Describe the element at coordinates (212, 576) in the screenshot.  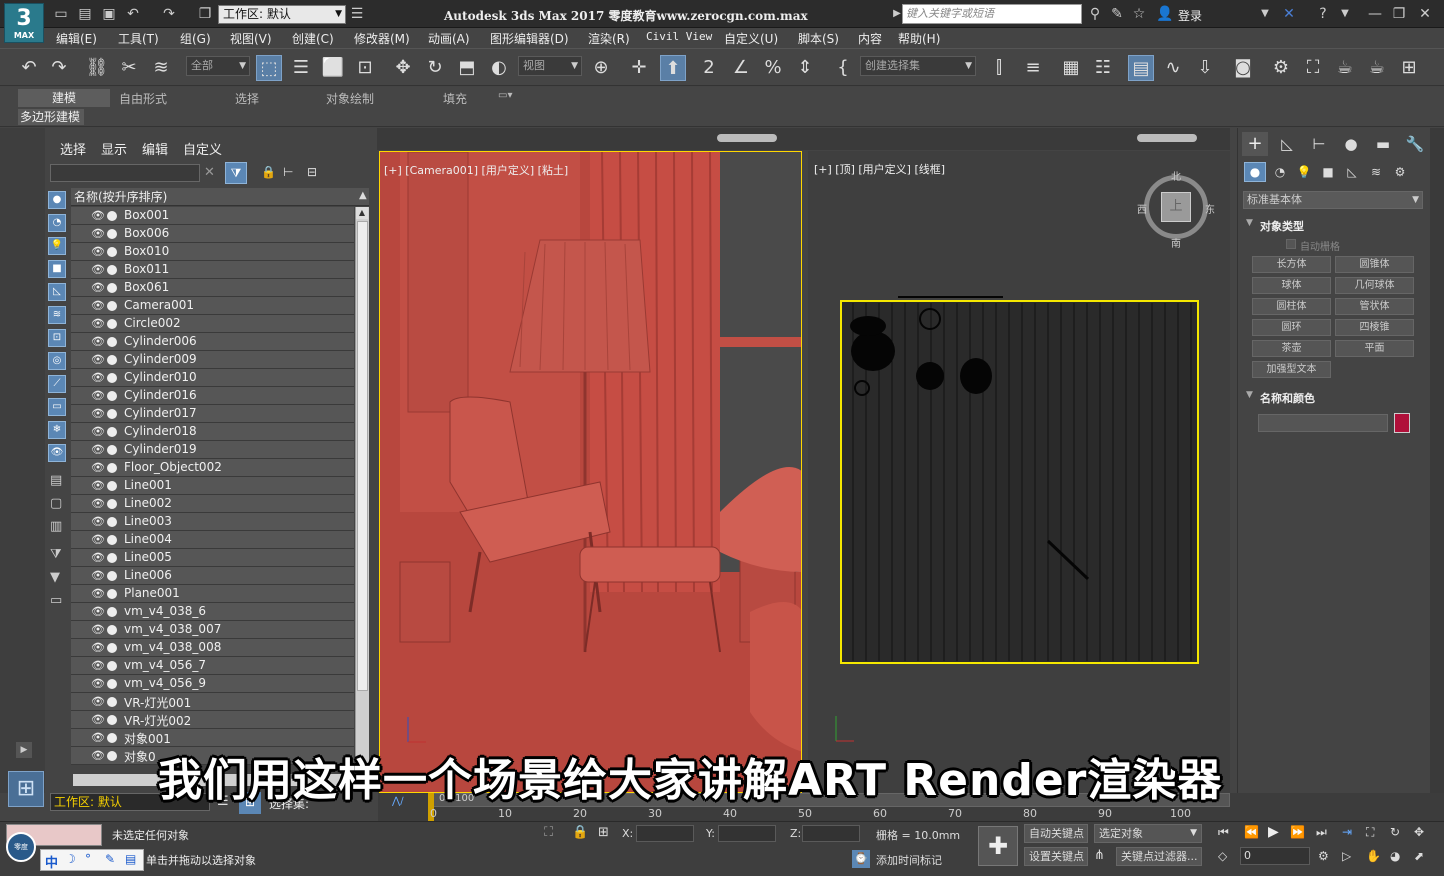
I see `table-row: 👁 Line006` at that location.